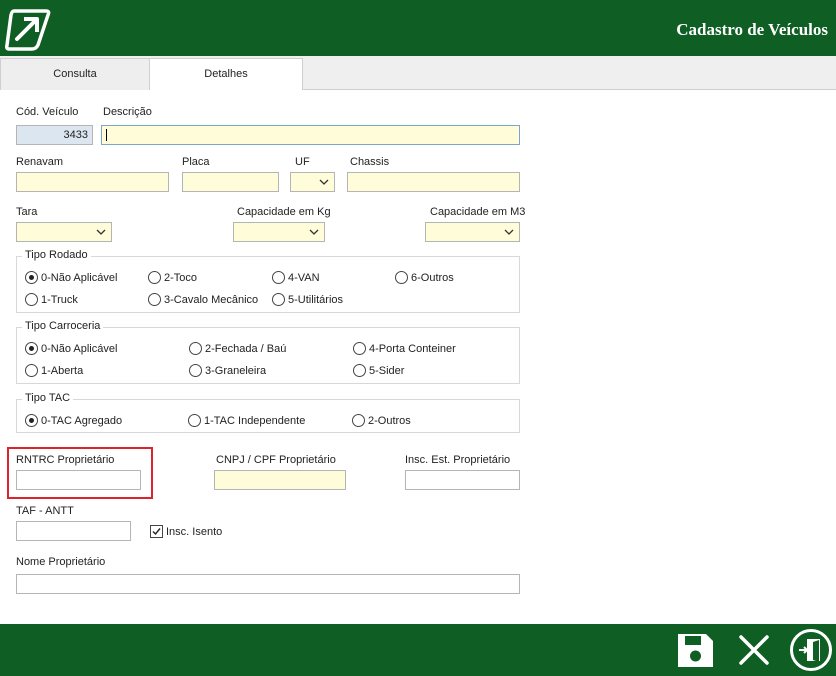 Image resolution: width=836 pixels, height=676 pixels. Describe the element at coordinates (752, 29) in the screenshot. I see `page-title: Cadastro de Veículos` at that location.